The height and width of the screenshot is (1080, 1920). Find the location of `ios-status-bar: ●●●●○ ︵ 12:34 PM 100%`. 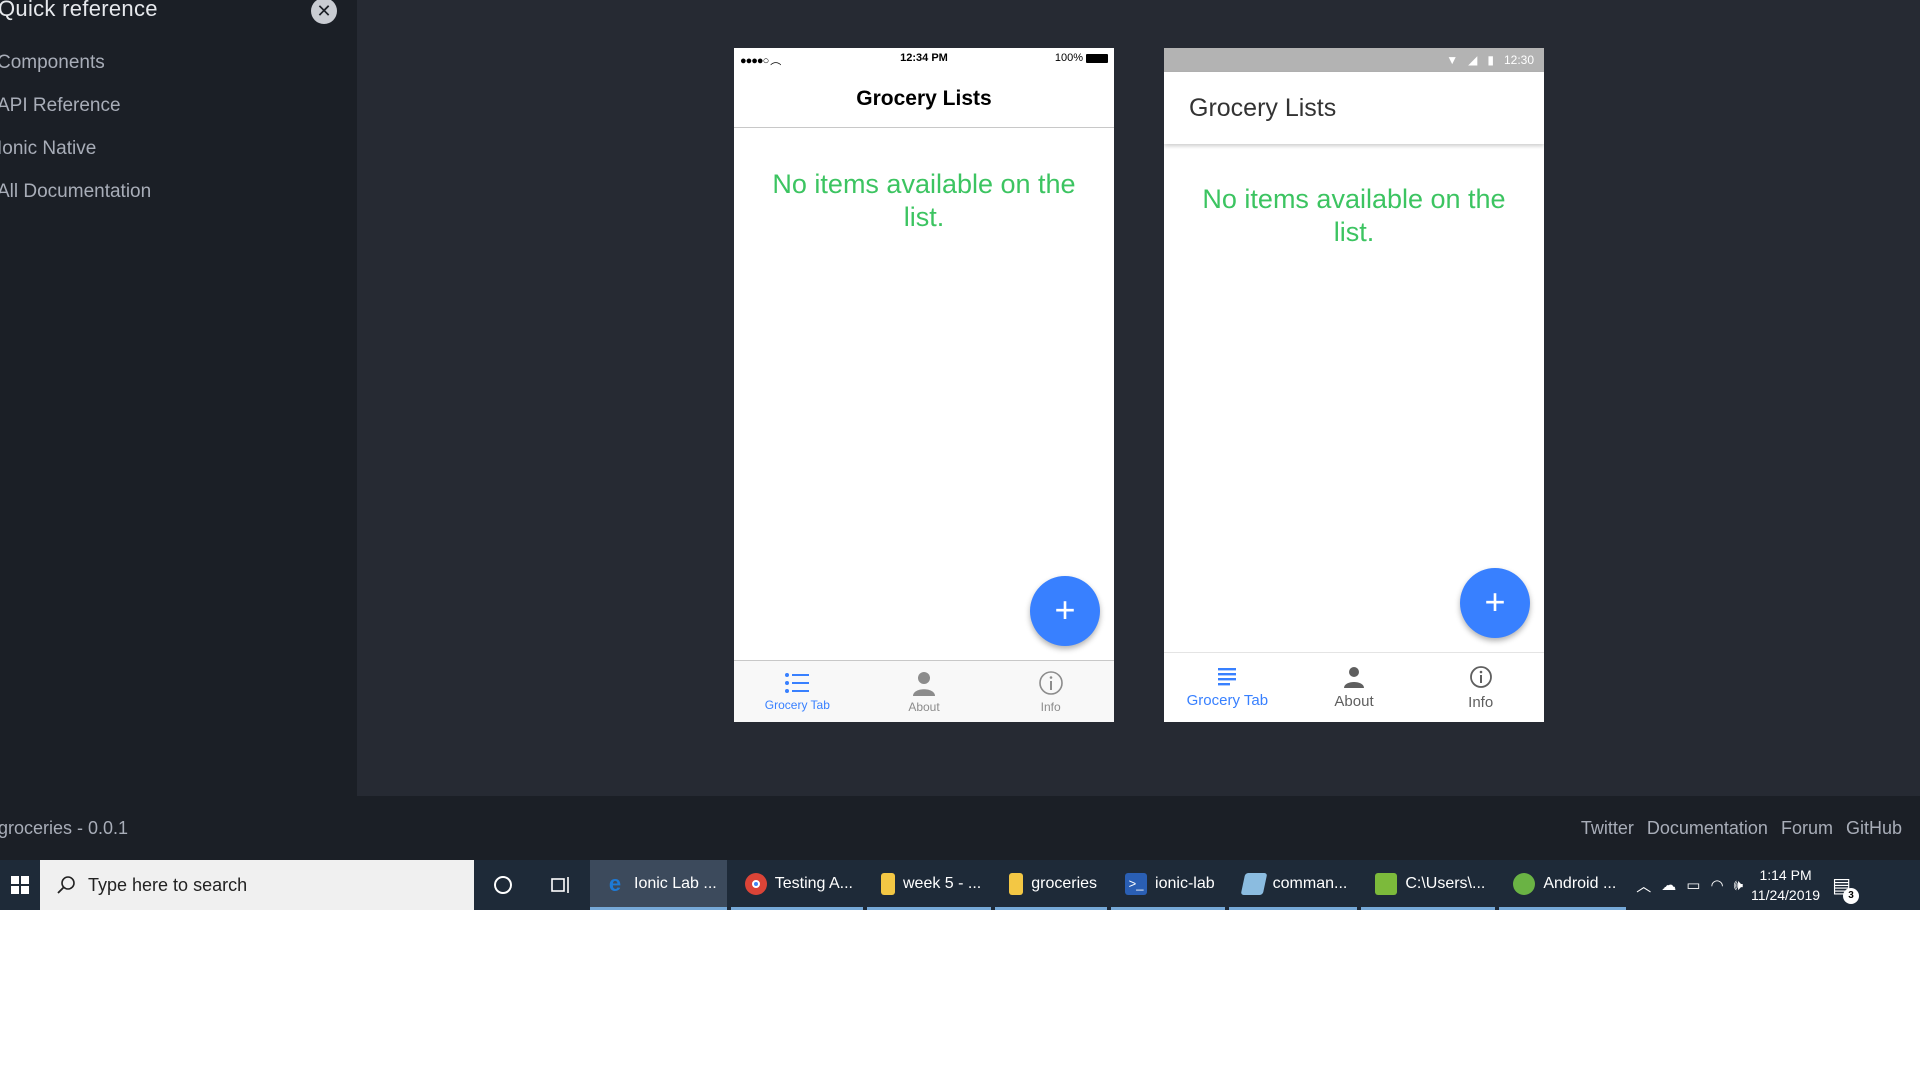

ios-status-bar: ●●●●○ ︵ 12:34 PM 100% is located at coordinates (924, 59).